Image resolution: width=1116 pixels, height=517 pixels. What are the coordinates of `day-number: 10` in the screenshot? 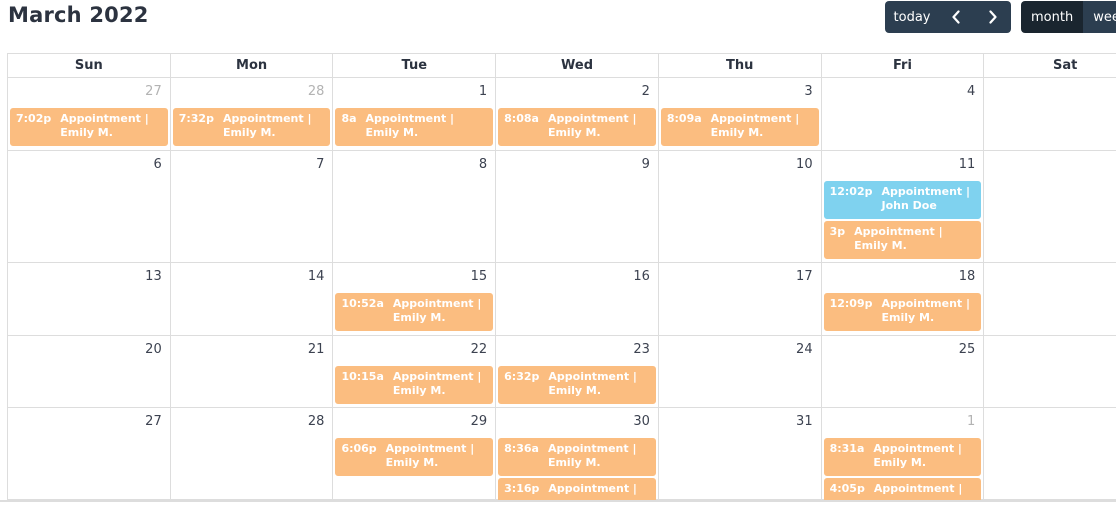 It's located at (804, 164).